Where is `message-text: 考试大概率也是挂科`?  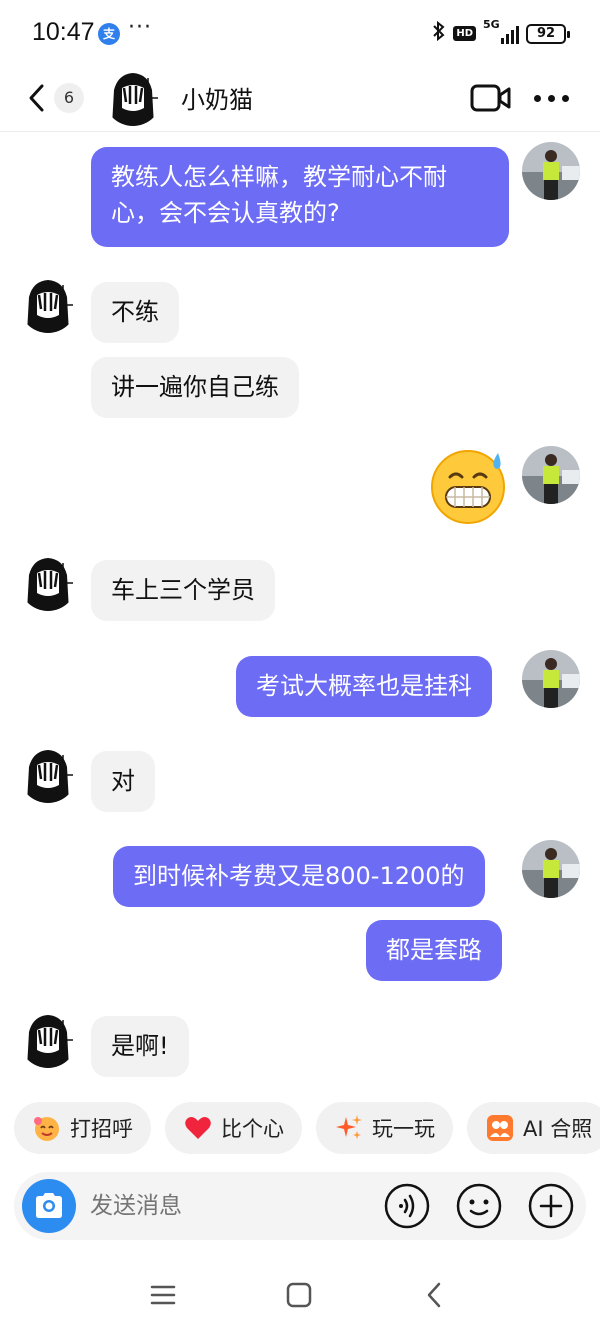
message-text: 考试大概率也是挂科 is located at coordinates (364, 686).